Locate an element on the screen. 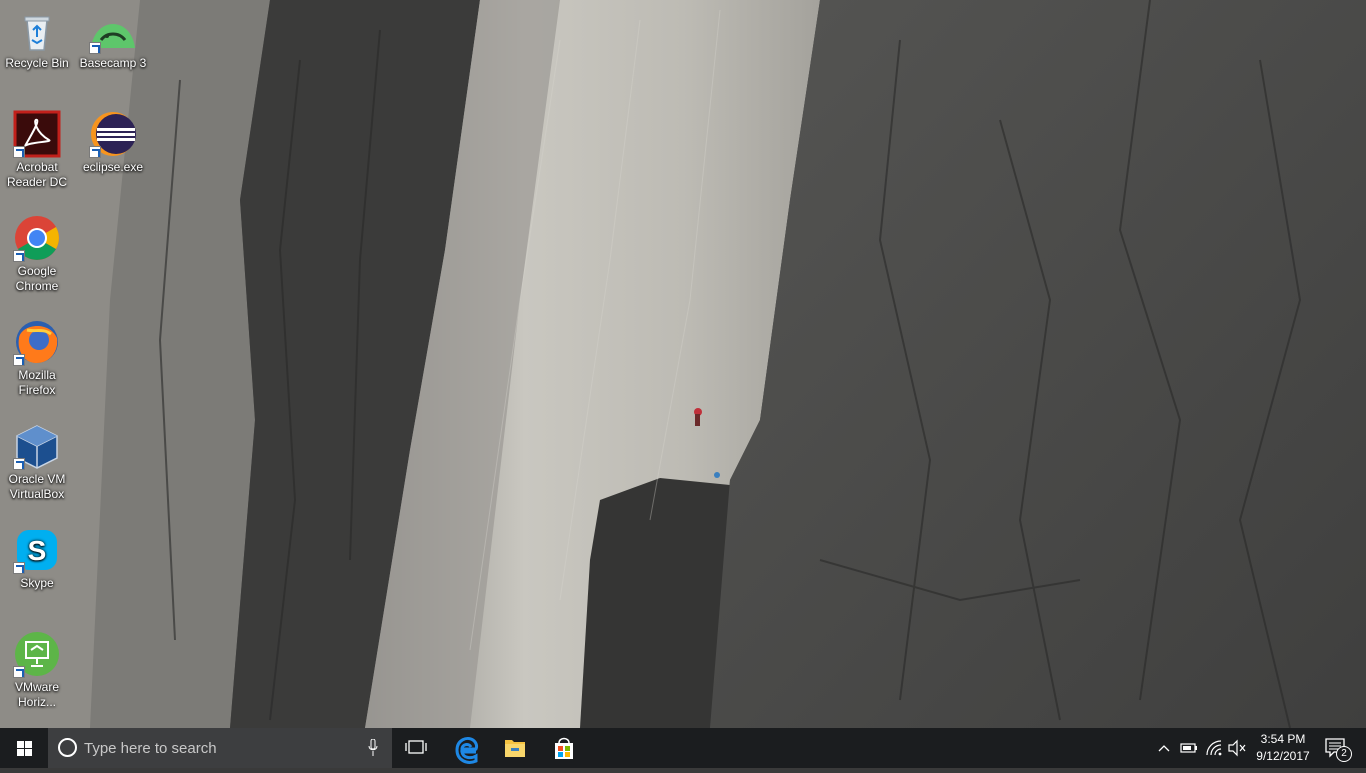 Image resolution: width=1366 pixels, height=773 pixels. clock-date: 9/12/2017 is located at coordinates (1283, 756).